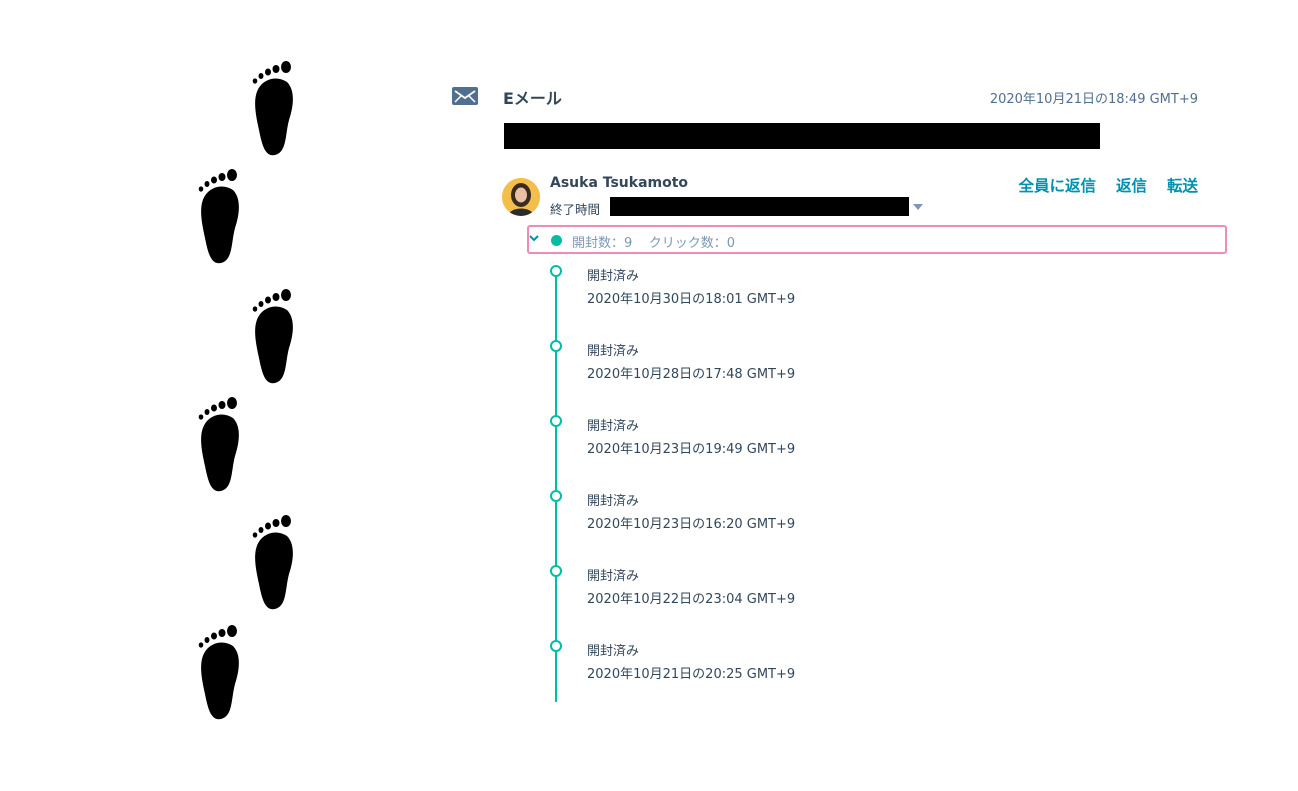 The image size is (1298, 791). What do you see at coordinates (465, 96) in the screenshot?
I see `mail-icon` at bounding box center [465, 96].